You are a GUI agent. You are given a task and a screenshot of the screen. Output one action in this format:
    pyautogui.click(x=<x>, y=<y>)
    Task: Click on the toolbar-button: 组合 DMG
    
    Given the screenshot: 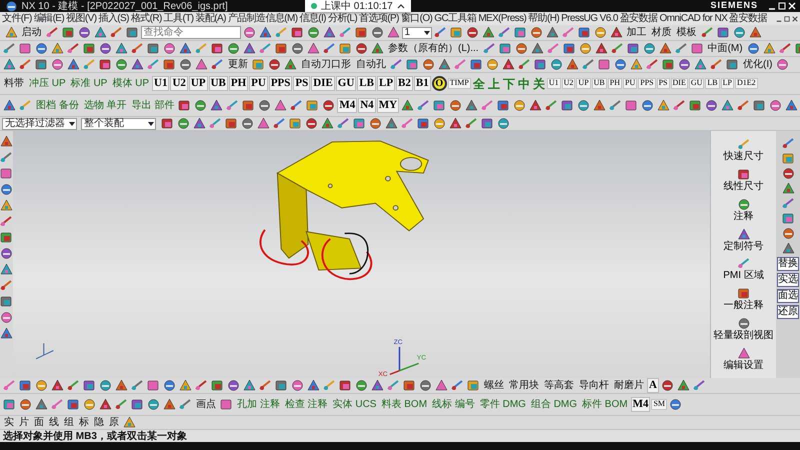 What is the action you would take?
    pyautogui.click(x=554, y=405)
    